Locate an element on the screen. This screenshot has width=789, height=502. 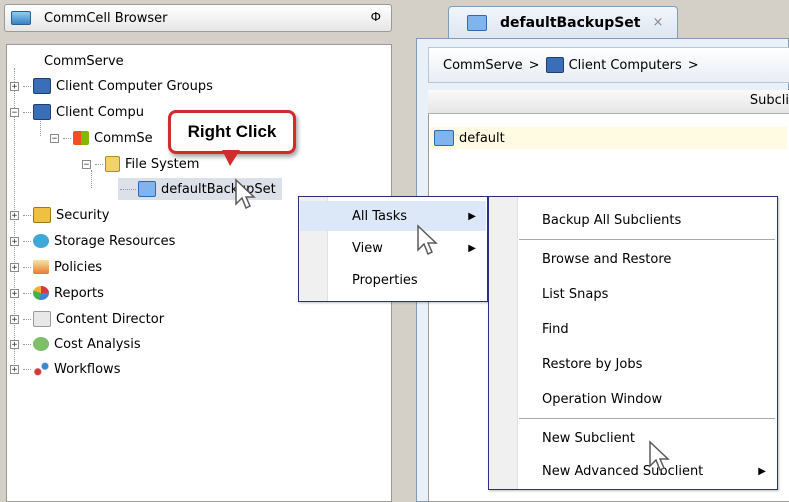
storage-icon is located at coordinates (41, 241).